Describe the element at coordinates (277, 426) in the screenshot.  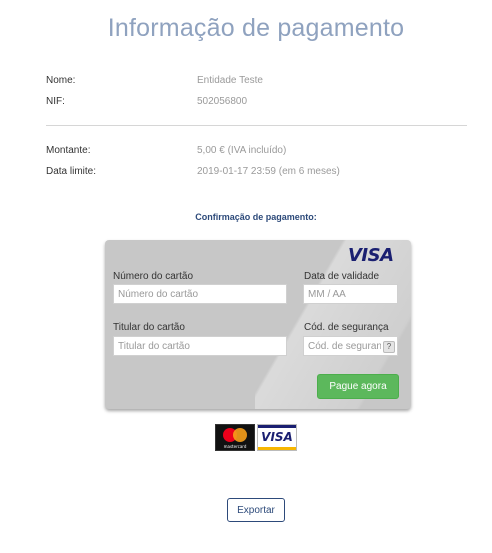
I see `visa-blue-band` at that location.